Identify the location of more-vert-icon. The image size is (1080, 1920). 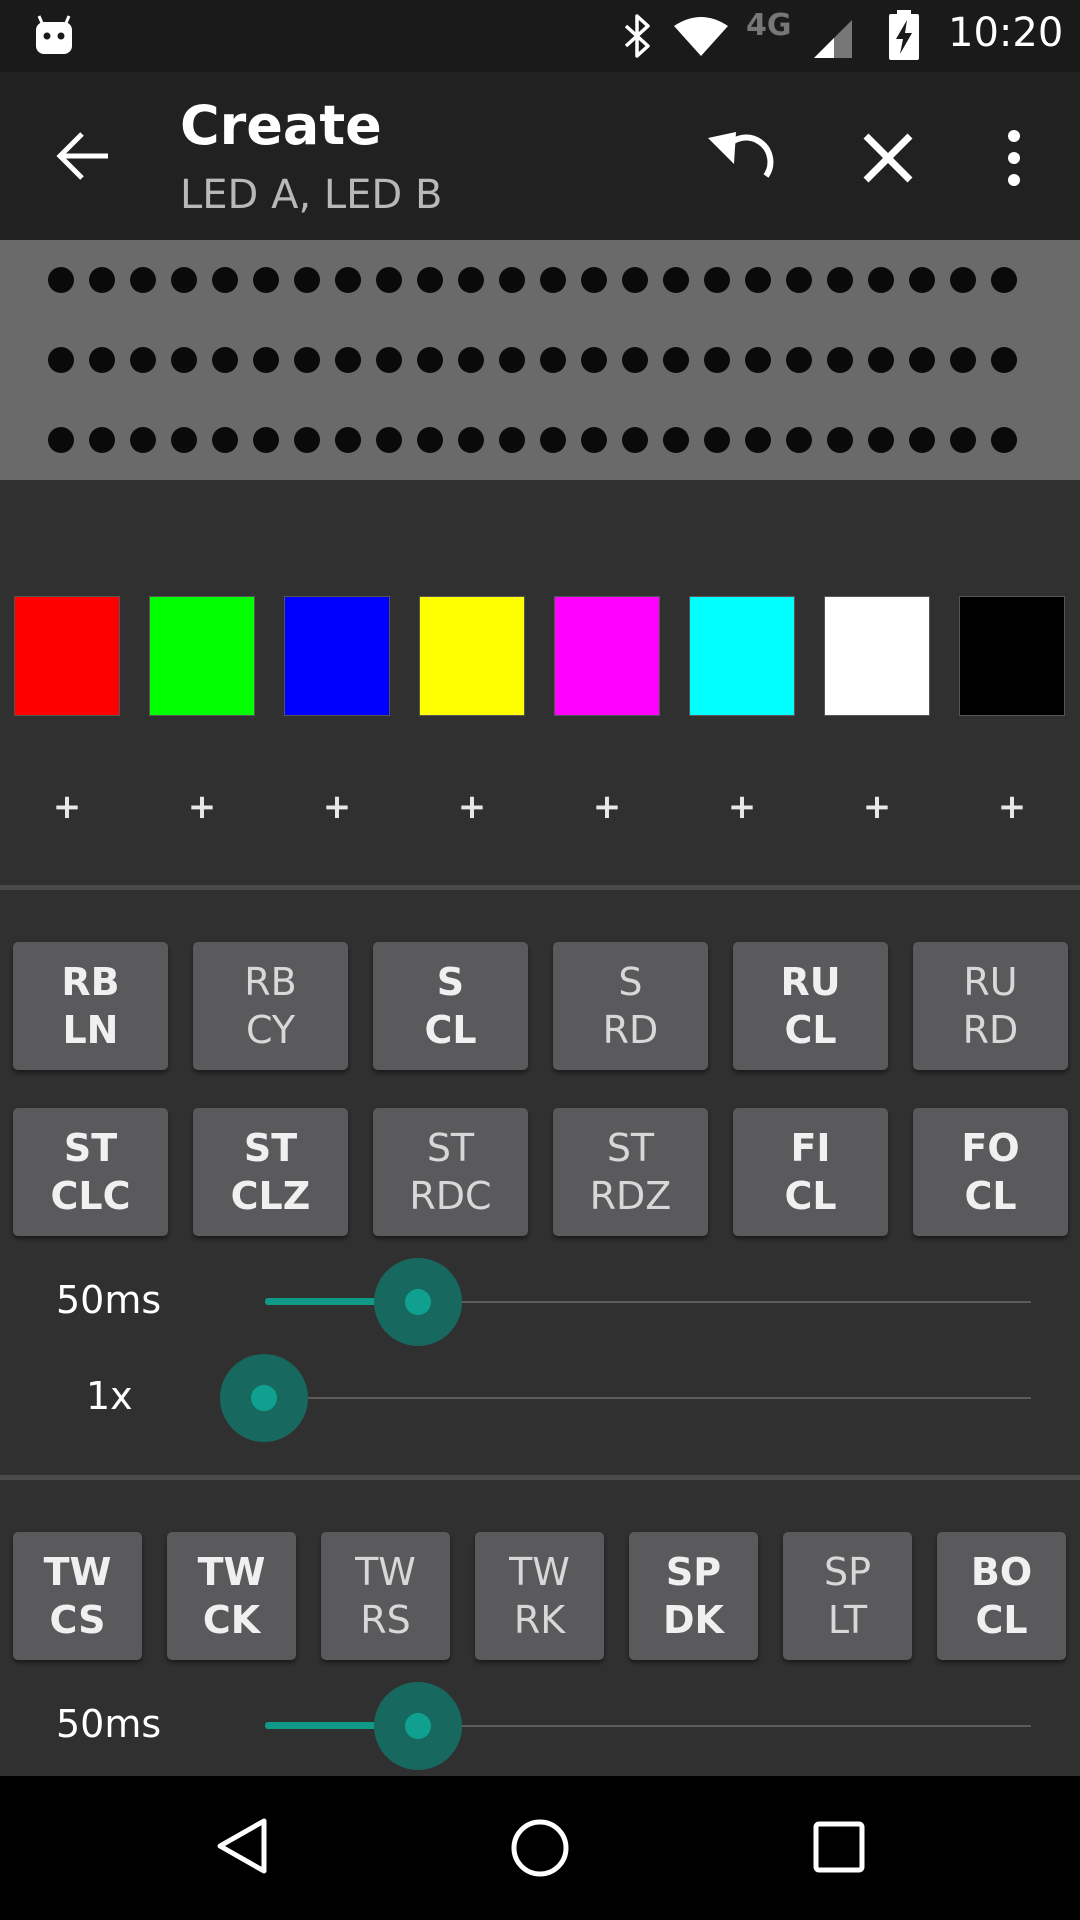
(1014, 158).